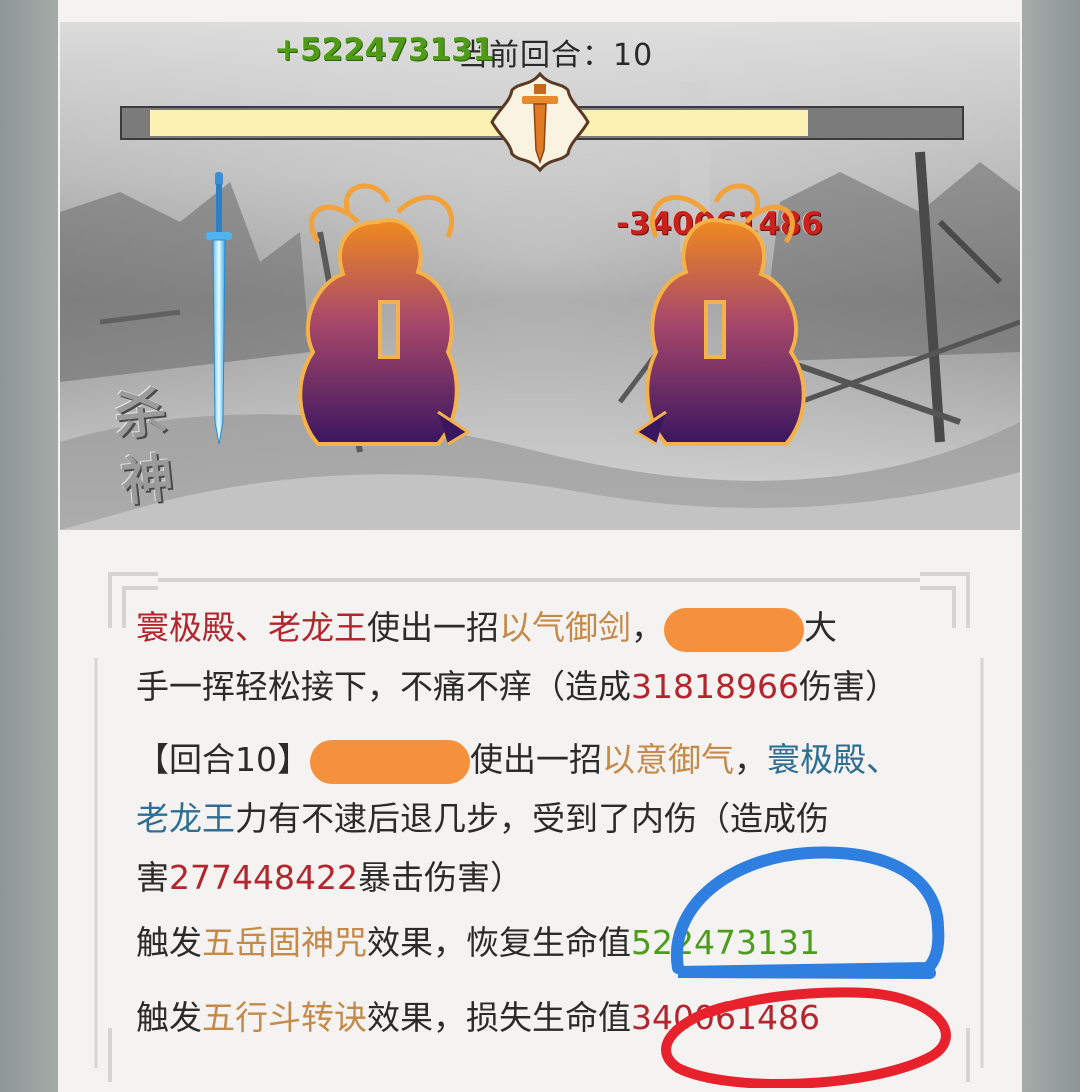  I want to click on target-name-cont: 老龙王, so click(185, 818).